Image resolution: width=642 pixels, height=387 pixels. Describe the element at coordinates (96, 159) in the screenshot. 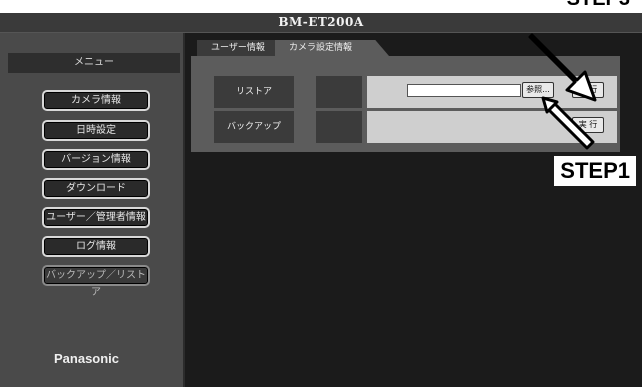

I see `menu-item-version-info: バージョン情報` at that location.